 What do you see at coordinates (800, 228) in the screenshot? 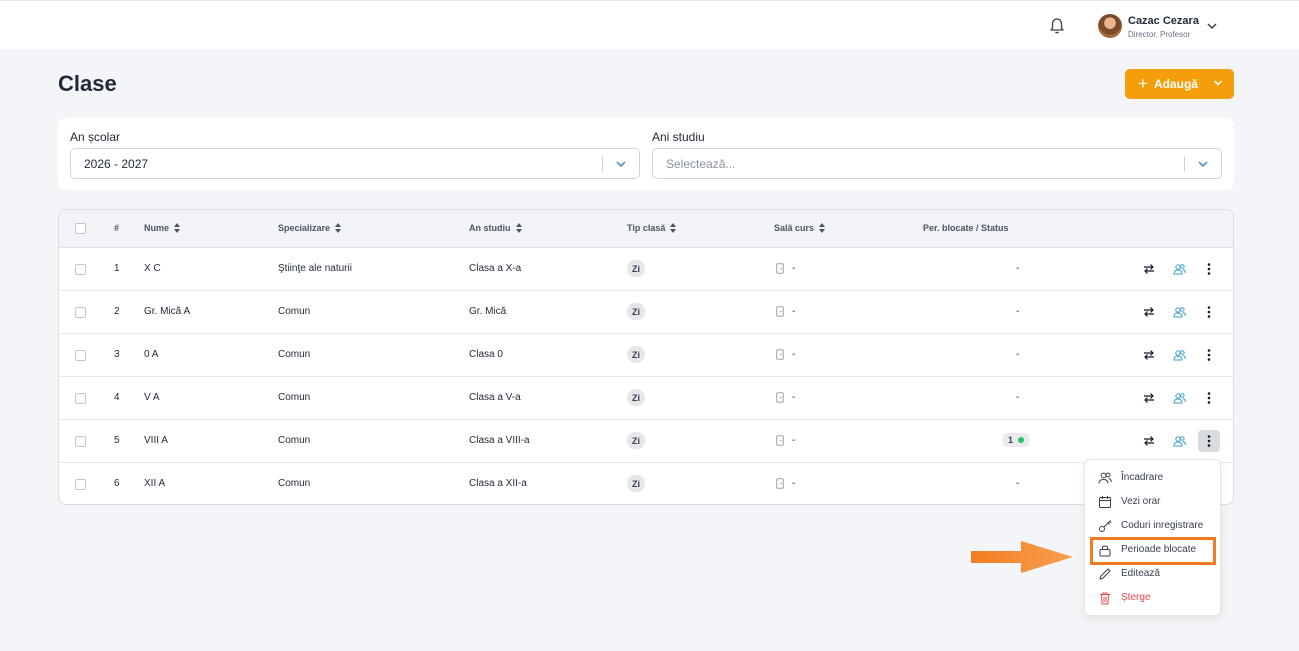
I see `column-header-room: Sală curs` at bounding box center [800, 228].